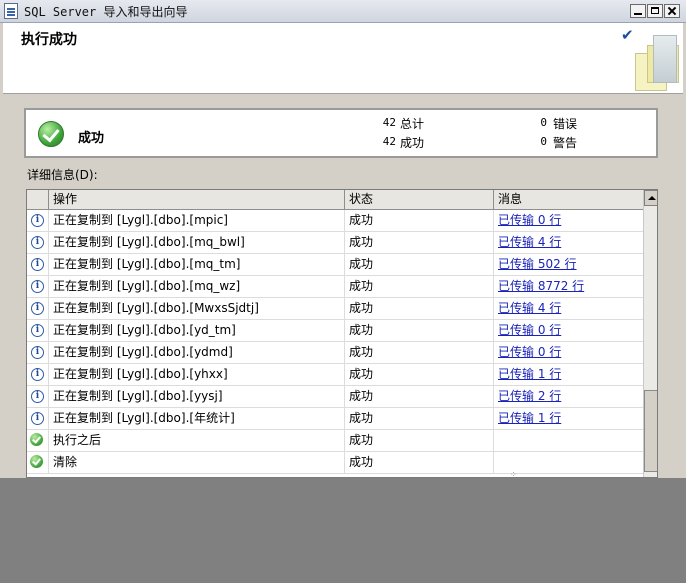 The height and width of the screenshot is (583, 686). Describe the element at coordinates (91, 138) in the screenshot. I see `summary-status: 成功` at that location.